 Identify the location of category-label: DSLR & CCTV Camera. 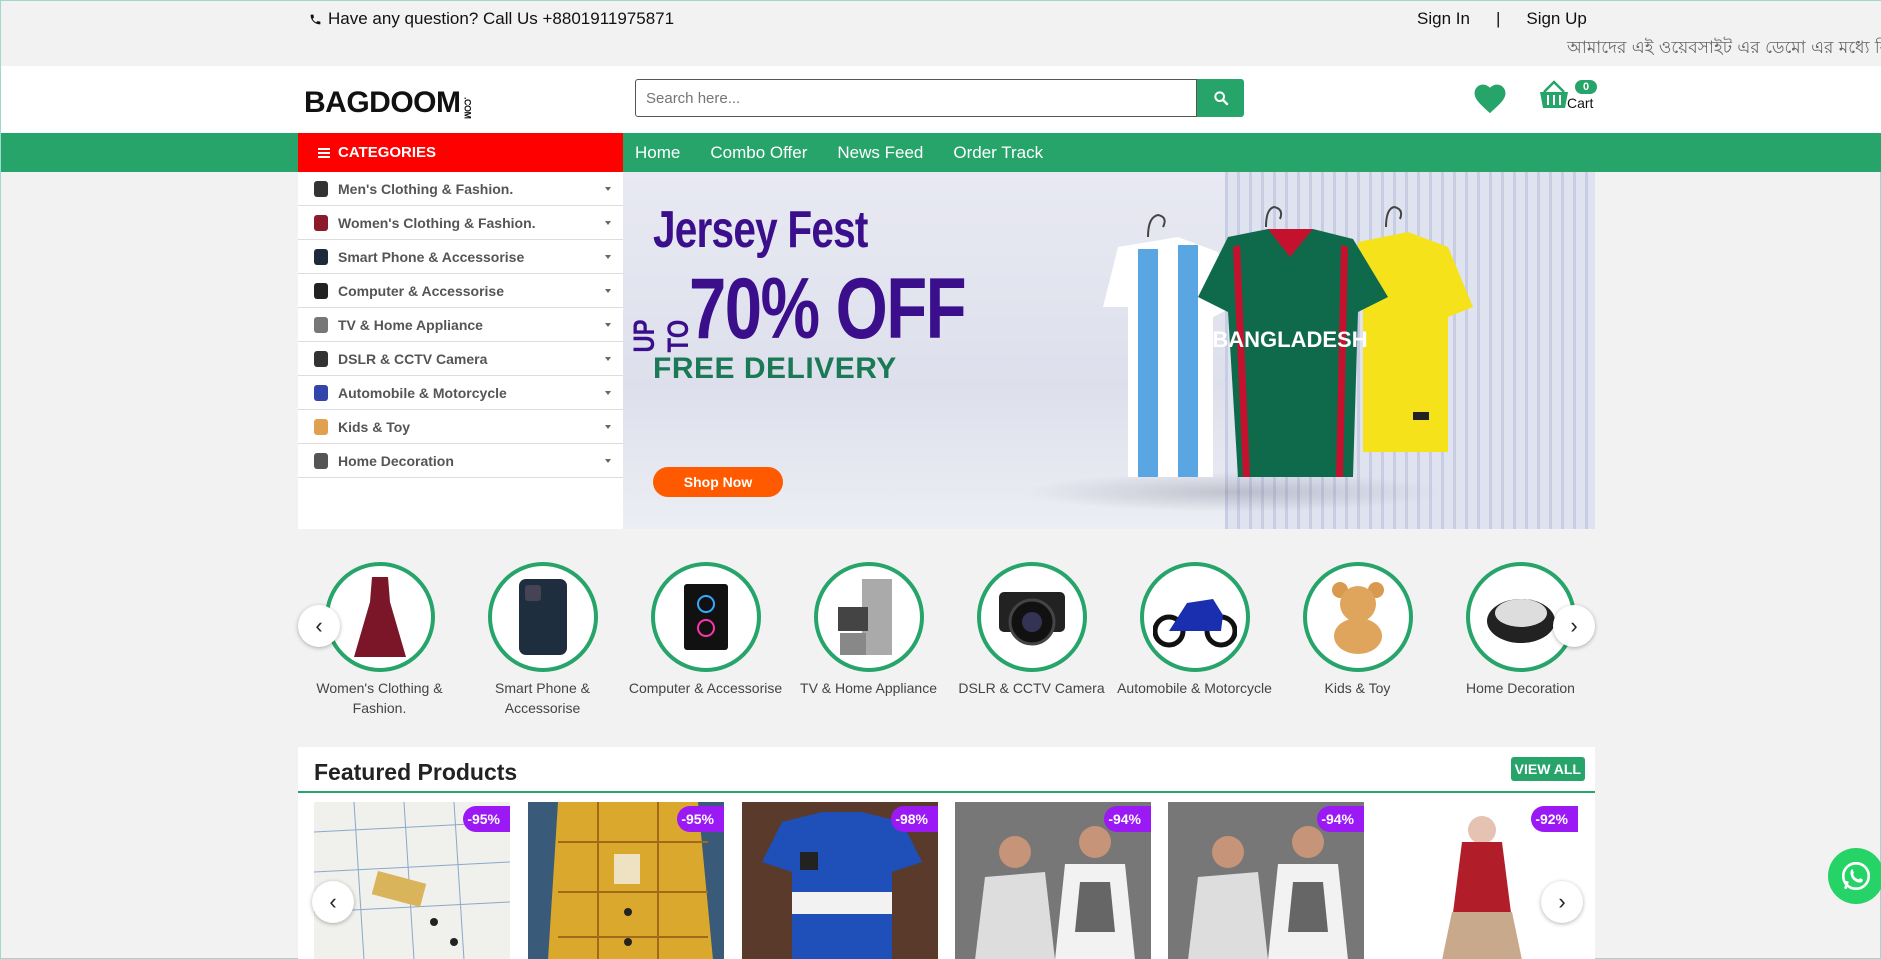
(413, 358).